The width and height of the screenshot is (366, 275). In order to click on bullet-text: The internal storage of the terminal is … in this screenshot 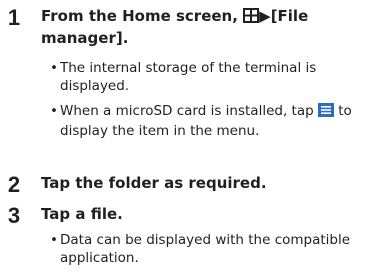, I will do `click(188, 77)`.